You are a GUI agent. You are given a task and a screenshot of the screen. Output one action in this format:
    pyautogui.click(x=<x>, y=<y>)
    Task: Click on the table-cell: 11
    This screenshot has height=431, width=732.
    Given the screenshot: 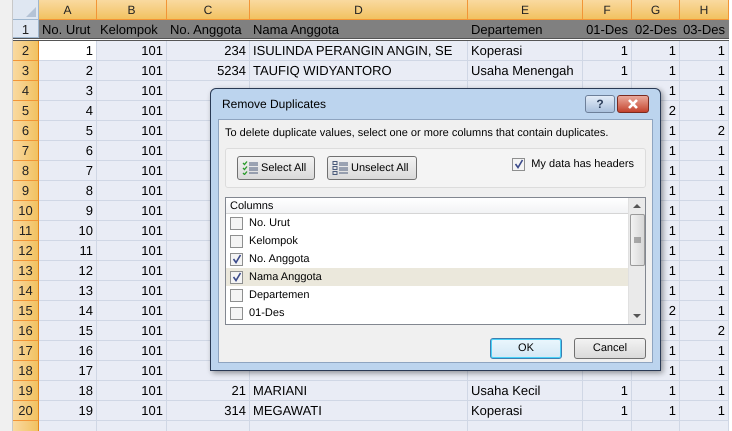 What is the action you would take?
    pyautogui.click(x=68, y=251)
    